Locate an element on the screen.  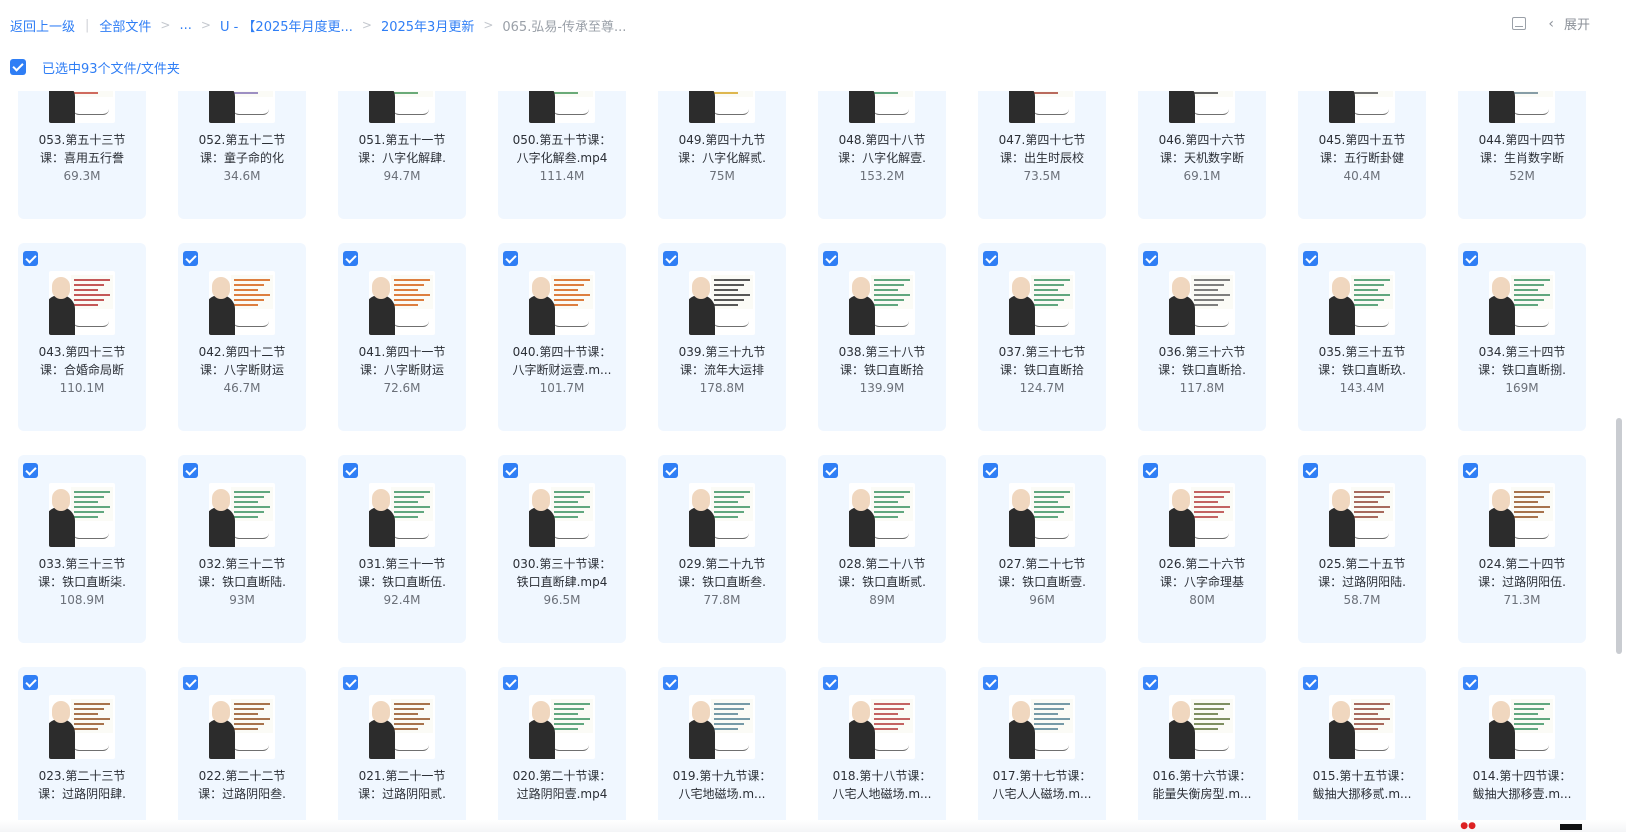
file-card: 038.第三十八节 课：铁口直断拾 139.9M is located at coordinates (882, 337).